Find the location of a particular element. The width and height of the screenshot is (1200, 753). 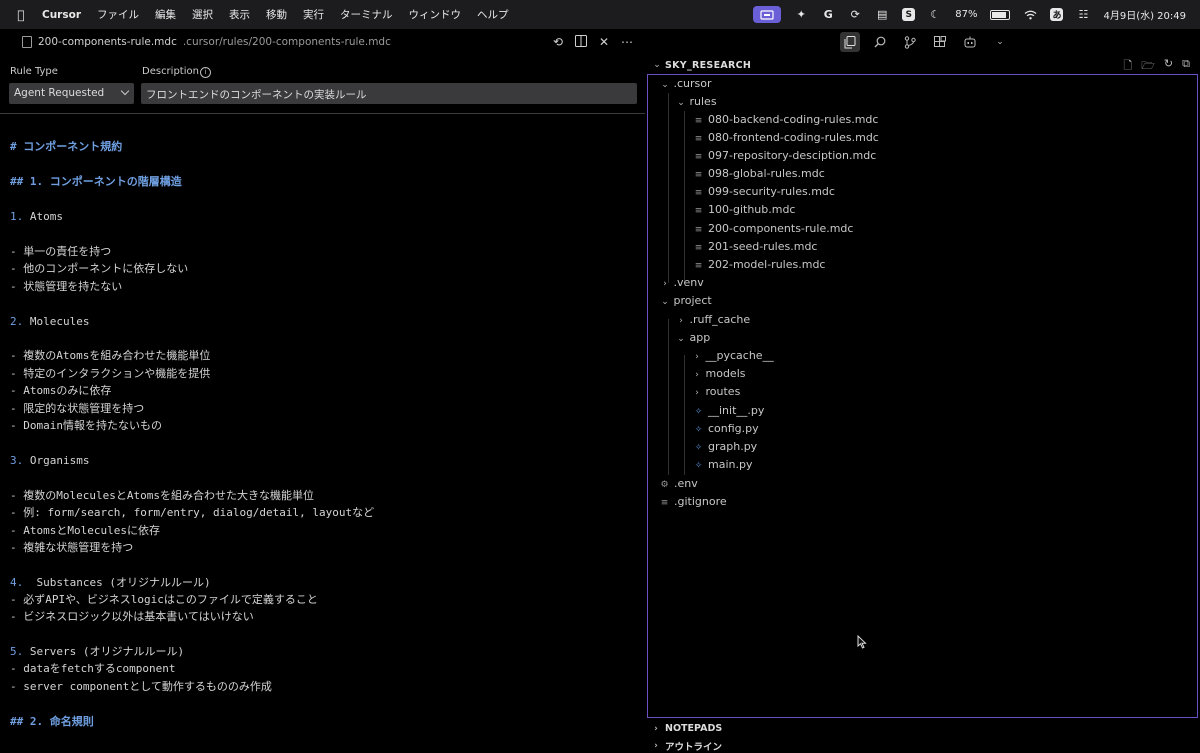

menu-help: ヘルプ is located at coordinates (493, 14).